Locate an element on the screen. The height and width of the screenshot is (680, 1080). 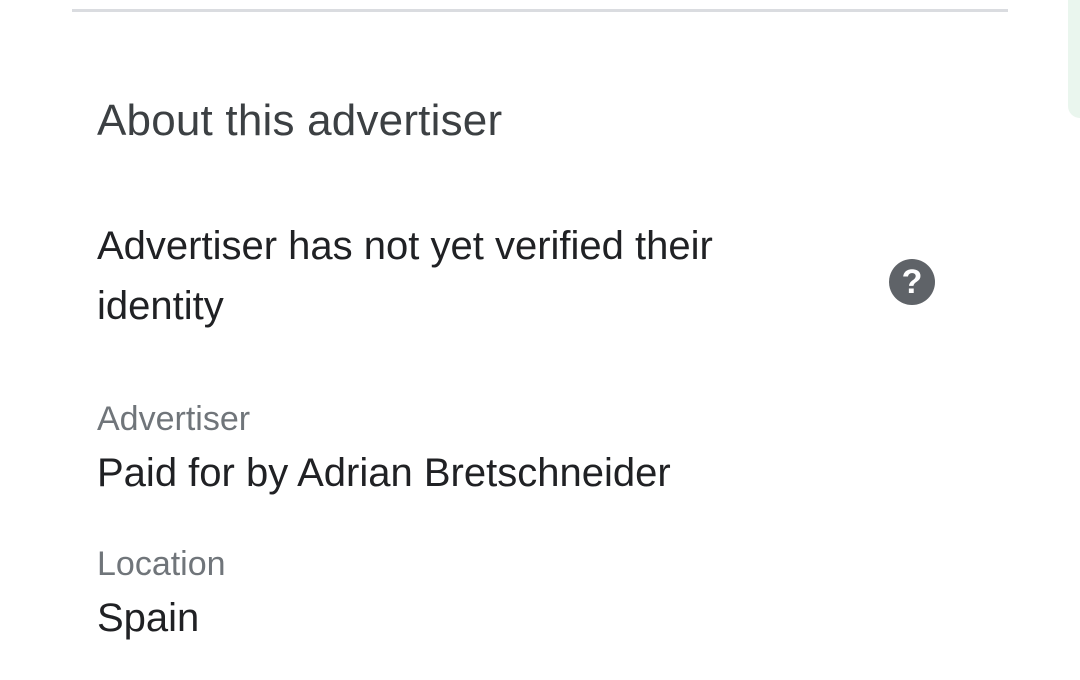
section-title: About this advertiser is located at coordinates (300, 120).